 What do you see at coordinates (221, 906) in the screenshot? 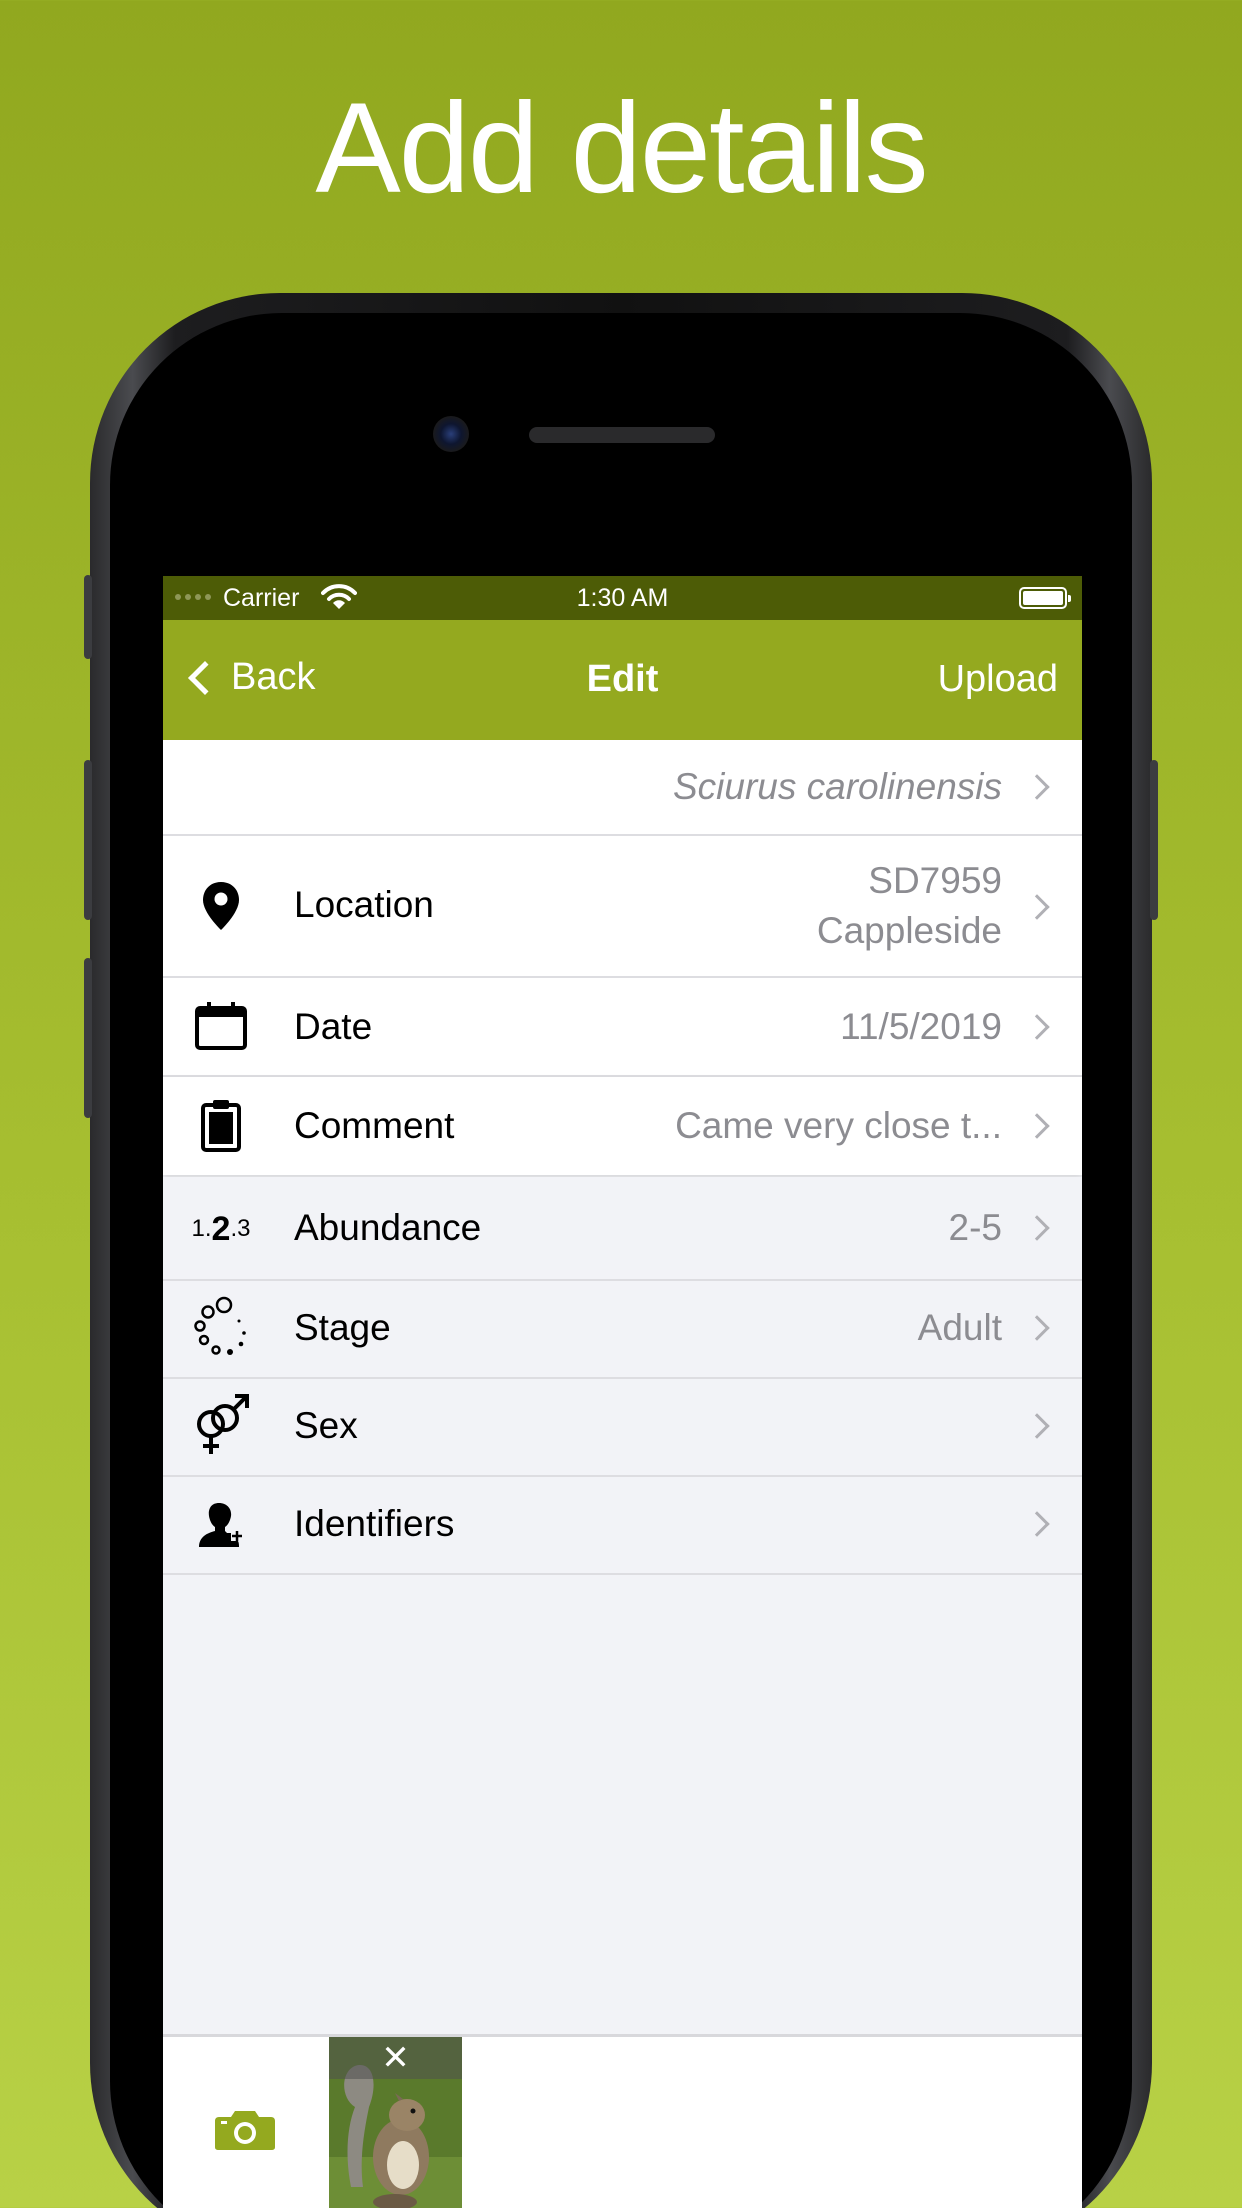
I see `location-pin-icon` at bounding box center [221, 906].